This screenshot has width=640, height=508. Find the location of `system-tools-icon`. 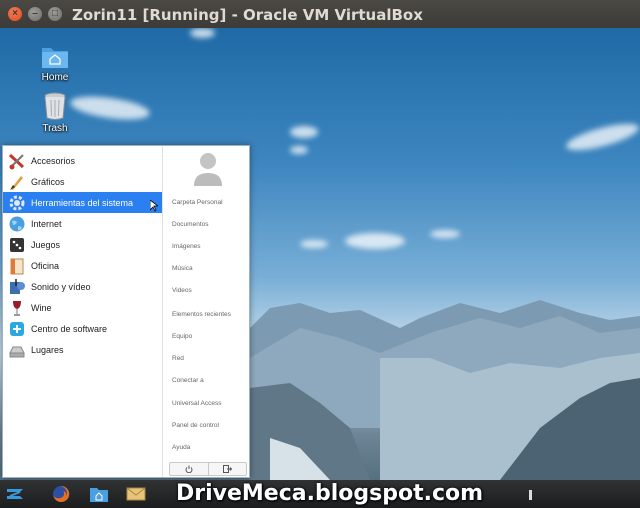

system-tools-icon is located at coordinates (17, 203).